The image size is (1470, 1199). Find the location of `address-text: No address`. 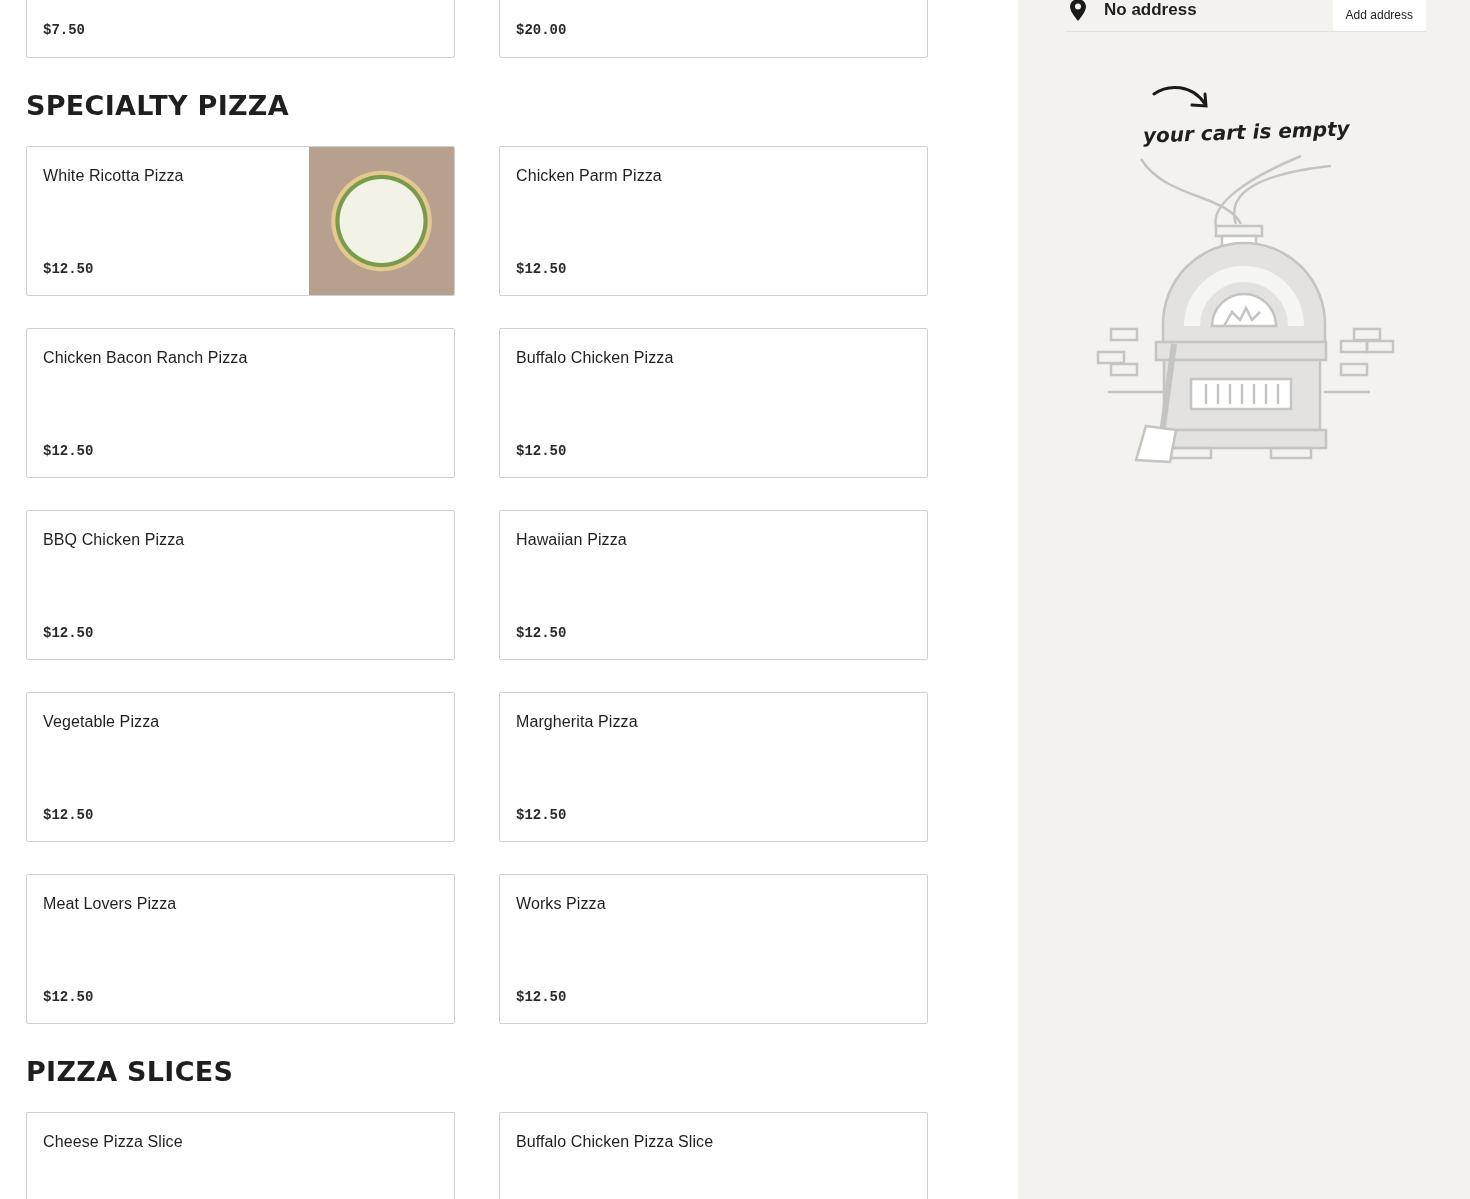

address-text: No address is located at coordinates (1151, 10).